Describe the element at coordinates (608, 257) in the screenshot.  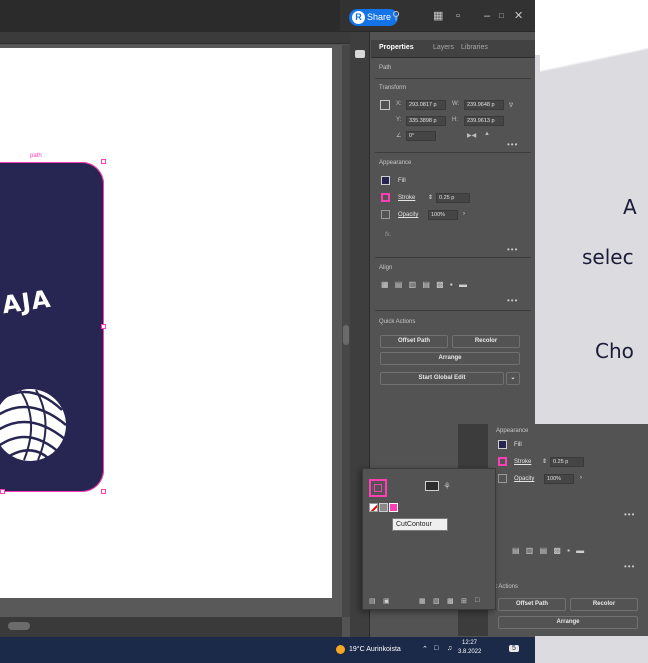
I see `slide-text-line-2: selec` at that location.